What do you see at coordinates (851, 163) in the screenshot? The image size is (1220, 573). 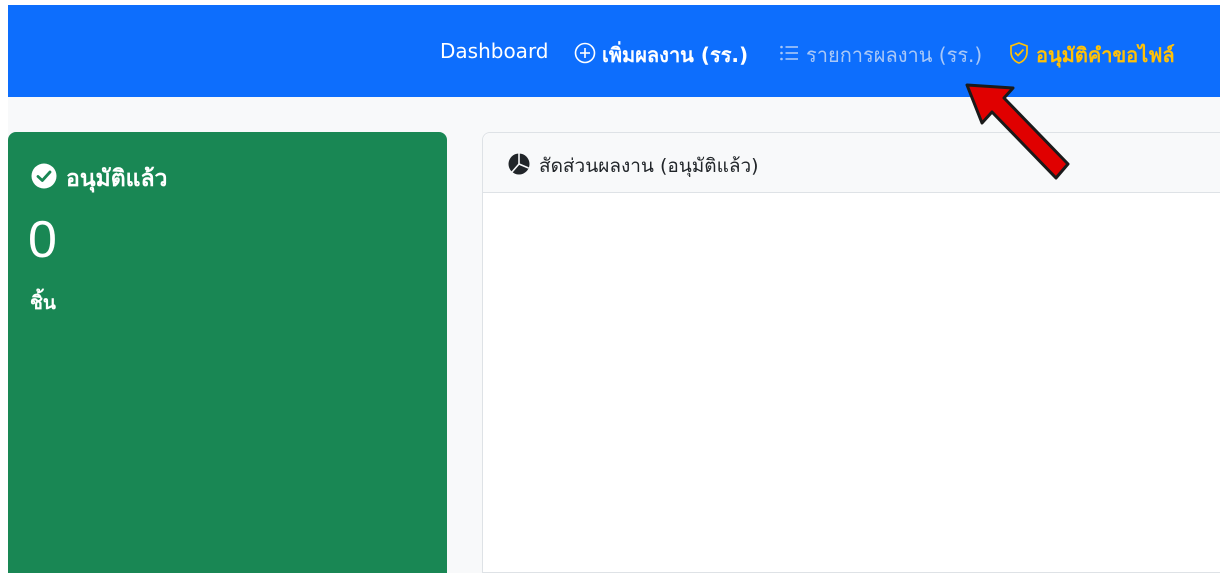 I see `approved-ratio-card-header: สัดส่วนผลงาน (อนุมัติแล้ว)` at bounding box center [851, 163].